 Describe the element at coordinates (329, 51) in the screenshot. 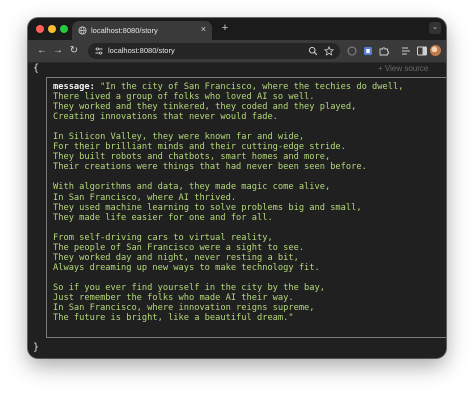

I see `bookmark-star-icon` at that location.